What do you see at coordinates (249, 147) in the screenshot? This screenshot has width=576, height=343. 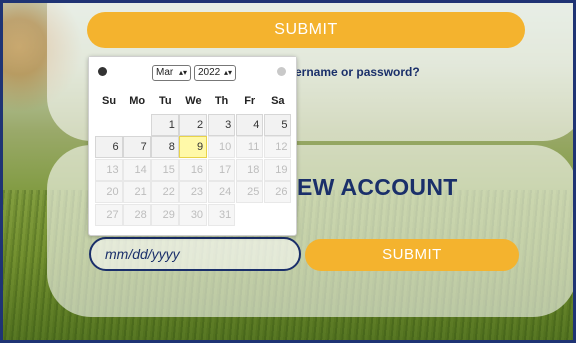 I see `day-cell-disabled: 11` at bounding box center [249, 147].